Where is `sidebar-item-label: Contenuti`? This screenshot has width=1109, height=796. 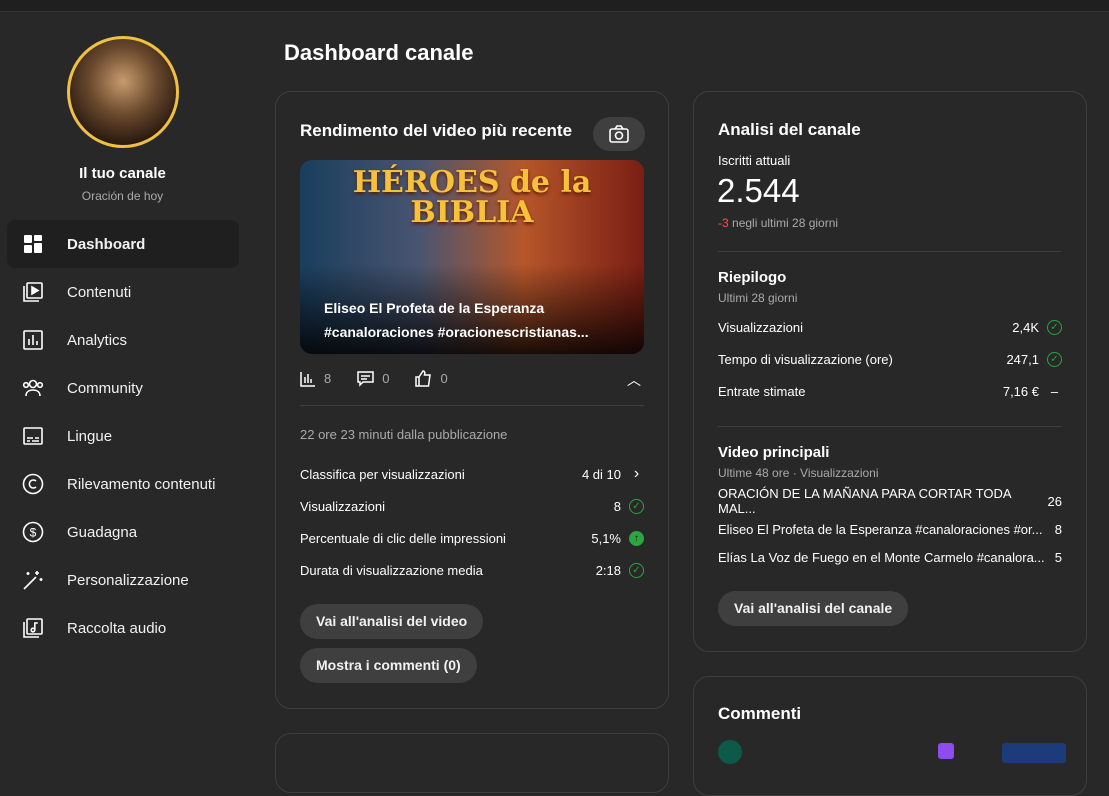
sidebar-item-label: Contenuti is located at coordinates (99, 292).